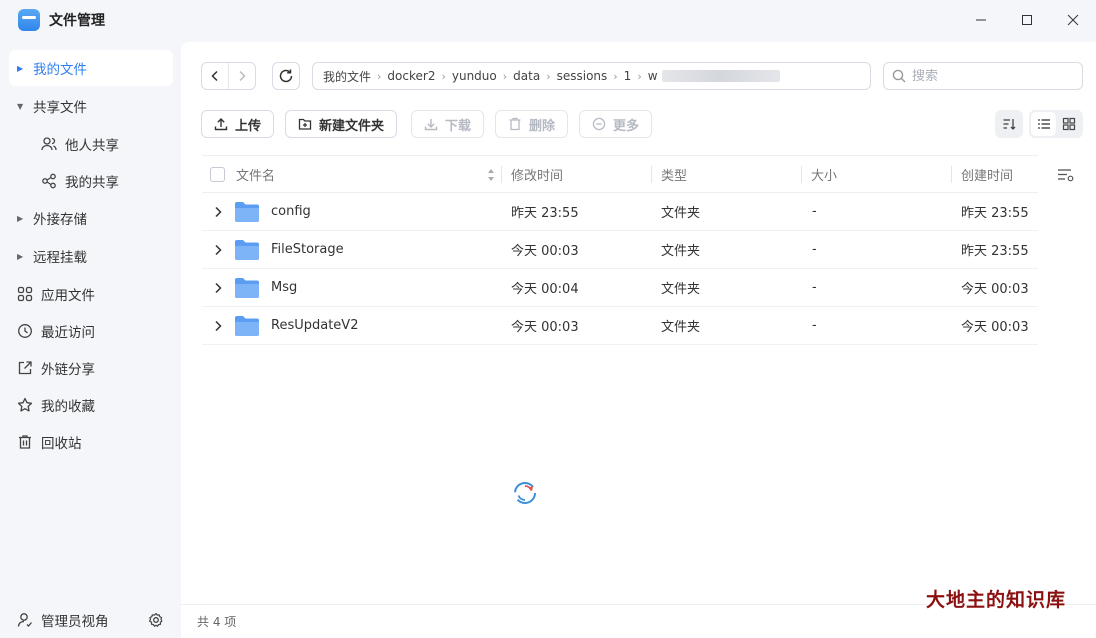  Describe the element at coordinates (1068, 124) in the screenshot. I see `grid-view-button` at that location.